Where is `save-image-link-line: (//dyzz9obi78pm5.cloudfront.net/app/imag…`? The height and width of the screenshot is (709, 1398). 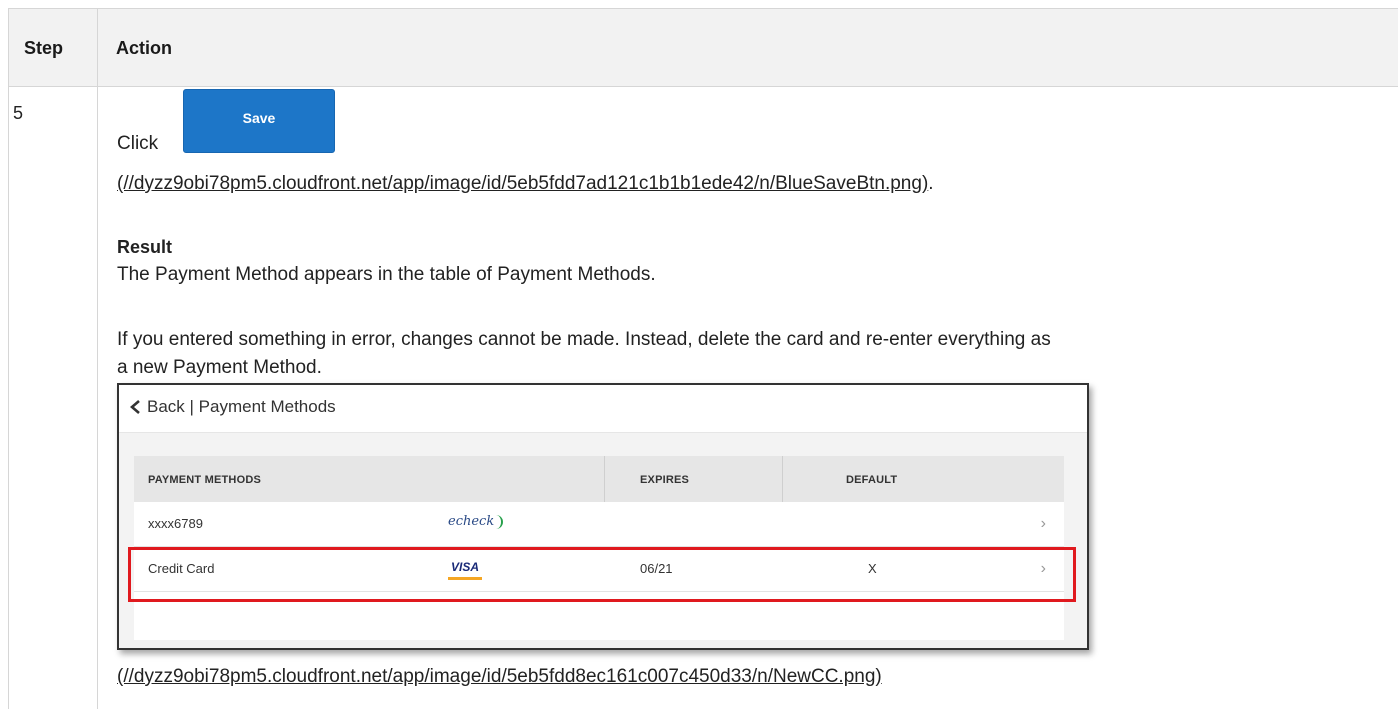 save-image-link-line: (//dyzz9obi78pm5.cloudfront.net/app/imag… is located at coordinates (525, 184).